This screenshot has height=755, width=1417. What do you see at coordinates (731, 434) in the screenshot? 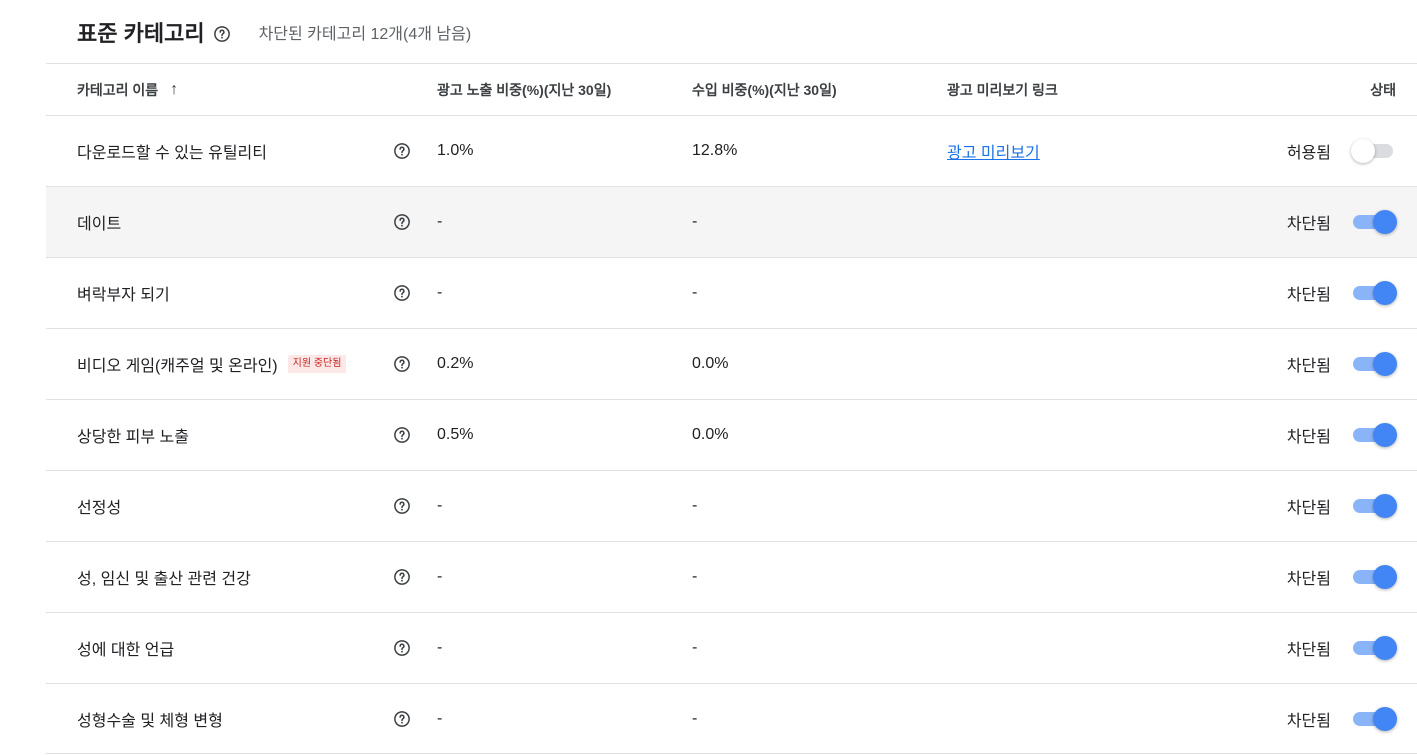
I see `table-row: 상당한 피부 노출 0.5% 0.0% 차단됨` at bounding box center [731, 434].